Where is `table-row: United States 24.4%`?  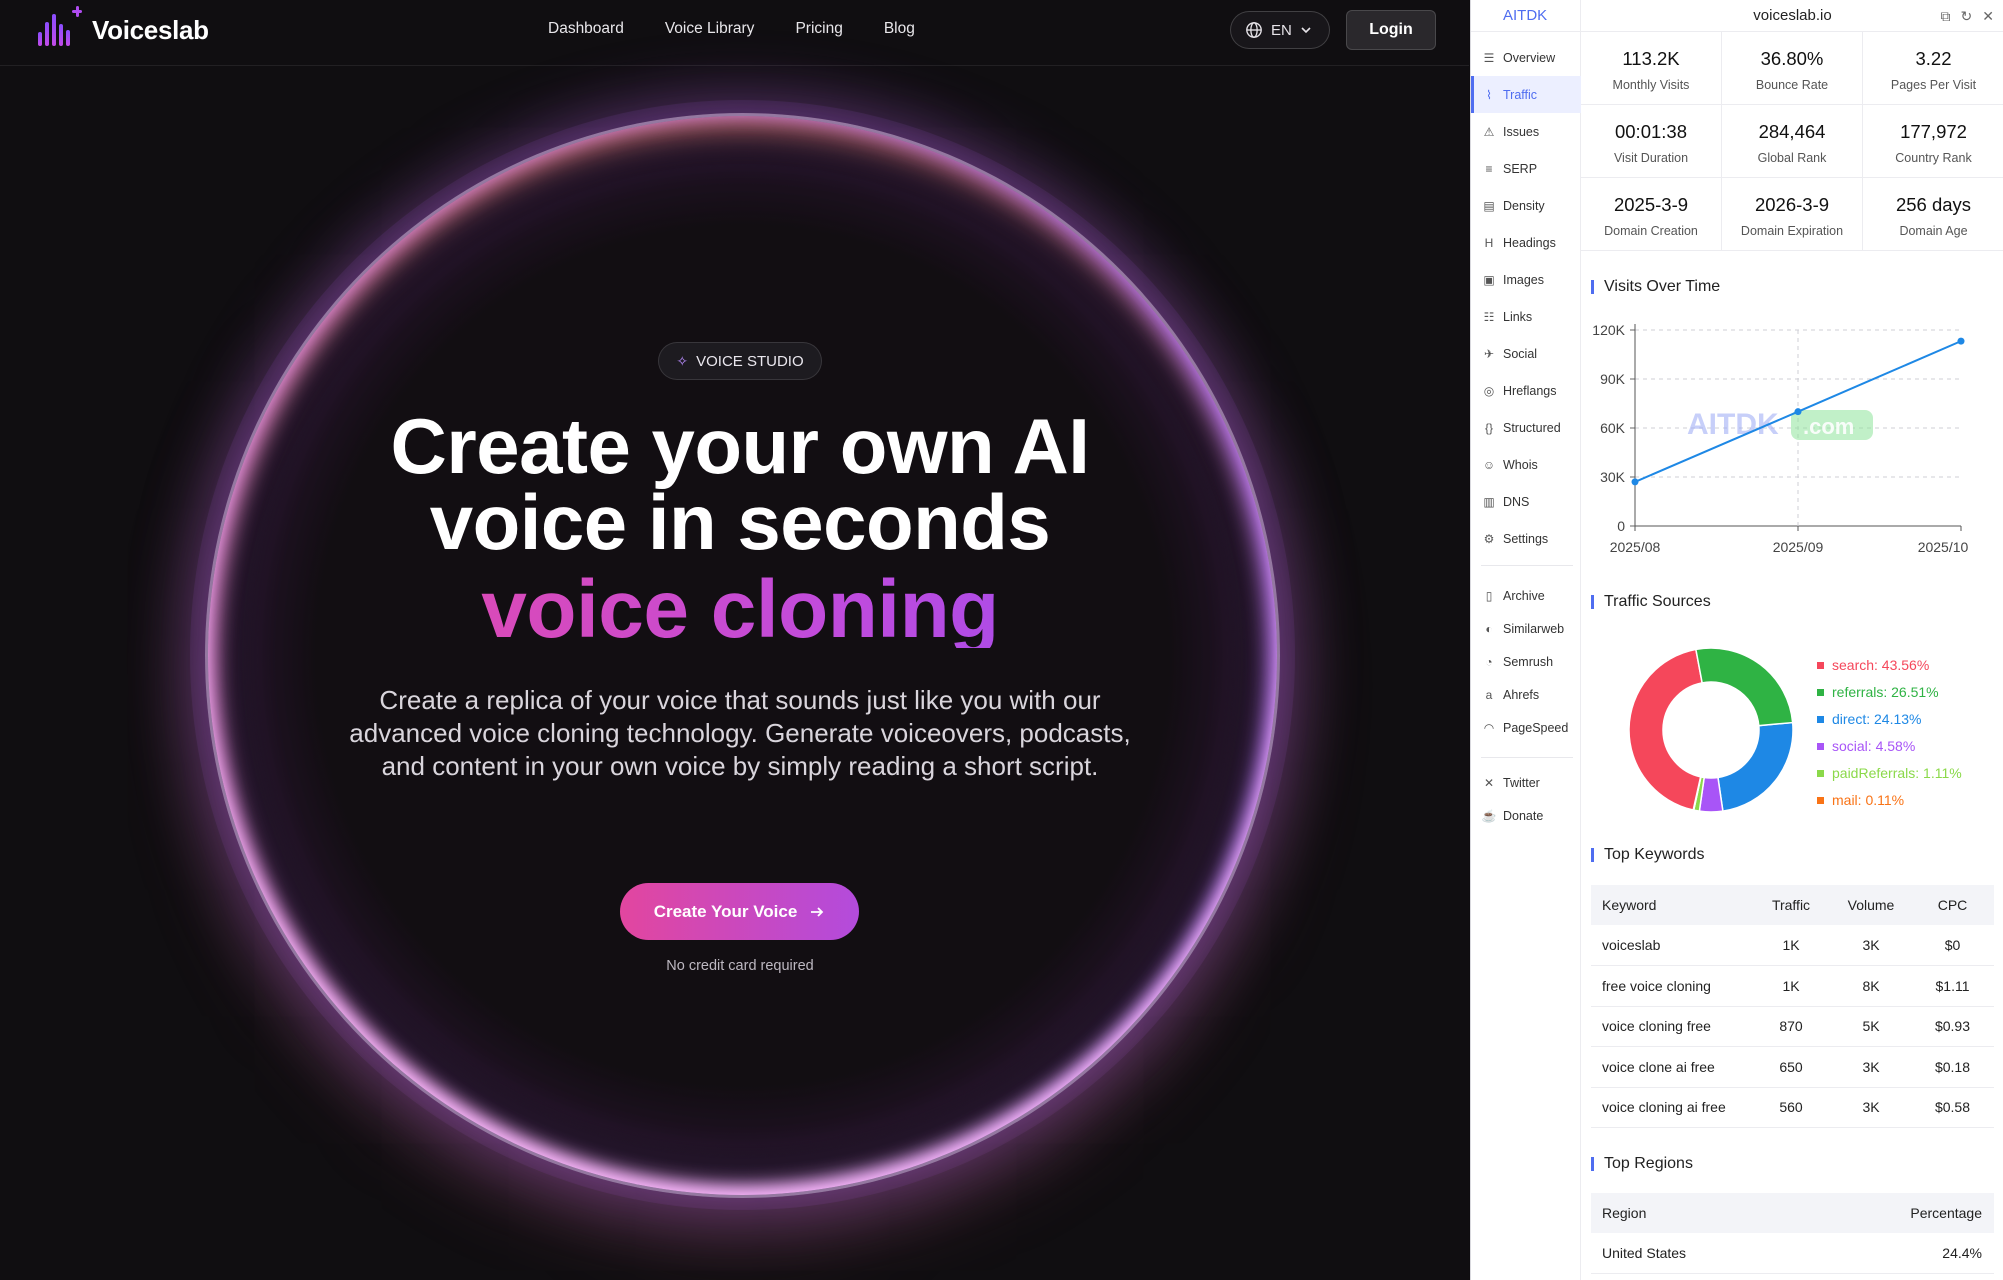
table-row: United States 24.4% is located at coordinates (1792, 1253).